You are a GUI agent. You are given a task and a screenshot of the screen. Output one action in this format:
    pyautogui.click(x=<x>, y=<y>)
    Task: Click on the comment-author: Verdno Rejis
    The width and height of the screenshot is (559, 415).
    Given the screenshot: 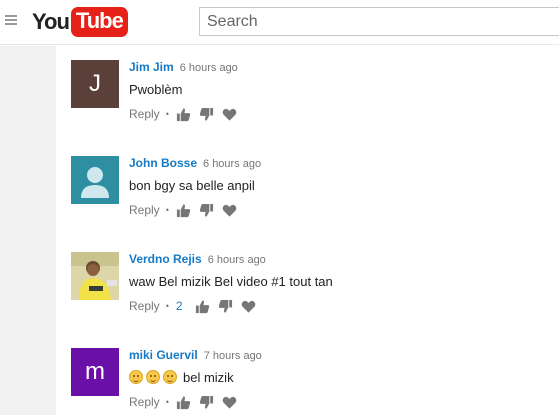 What is the action you would take?
    pyautogui.click(x=165, y=259)
    